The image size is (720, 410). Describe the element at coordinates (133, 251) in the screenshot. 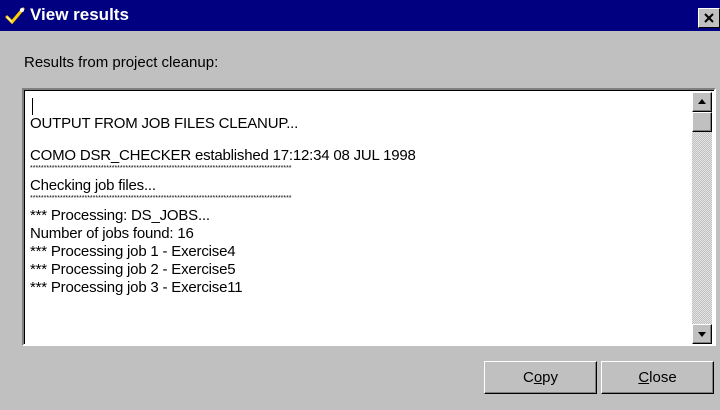

I see `result-line: *** Processing job 1 - Exercise4` at that location.